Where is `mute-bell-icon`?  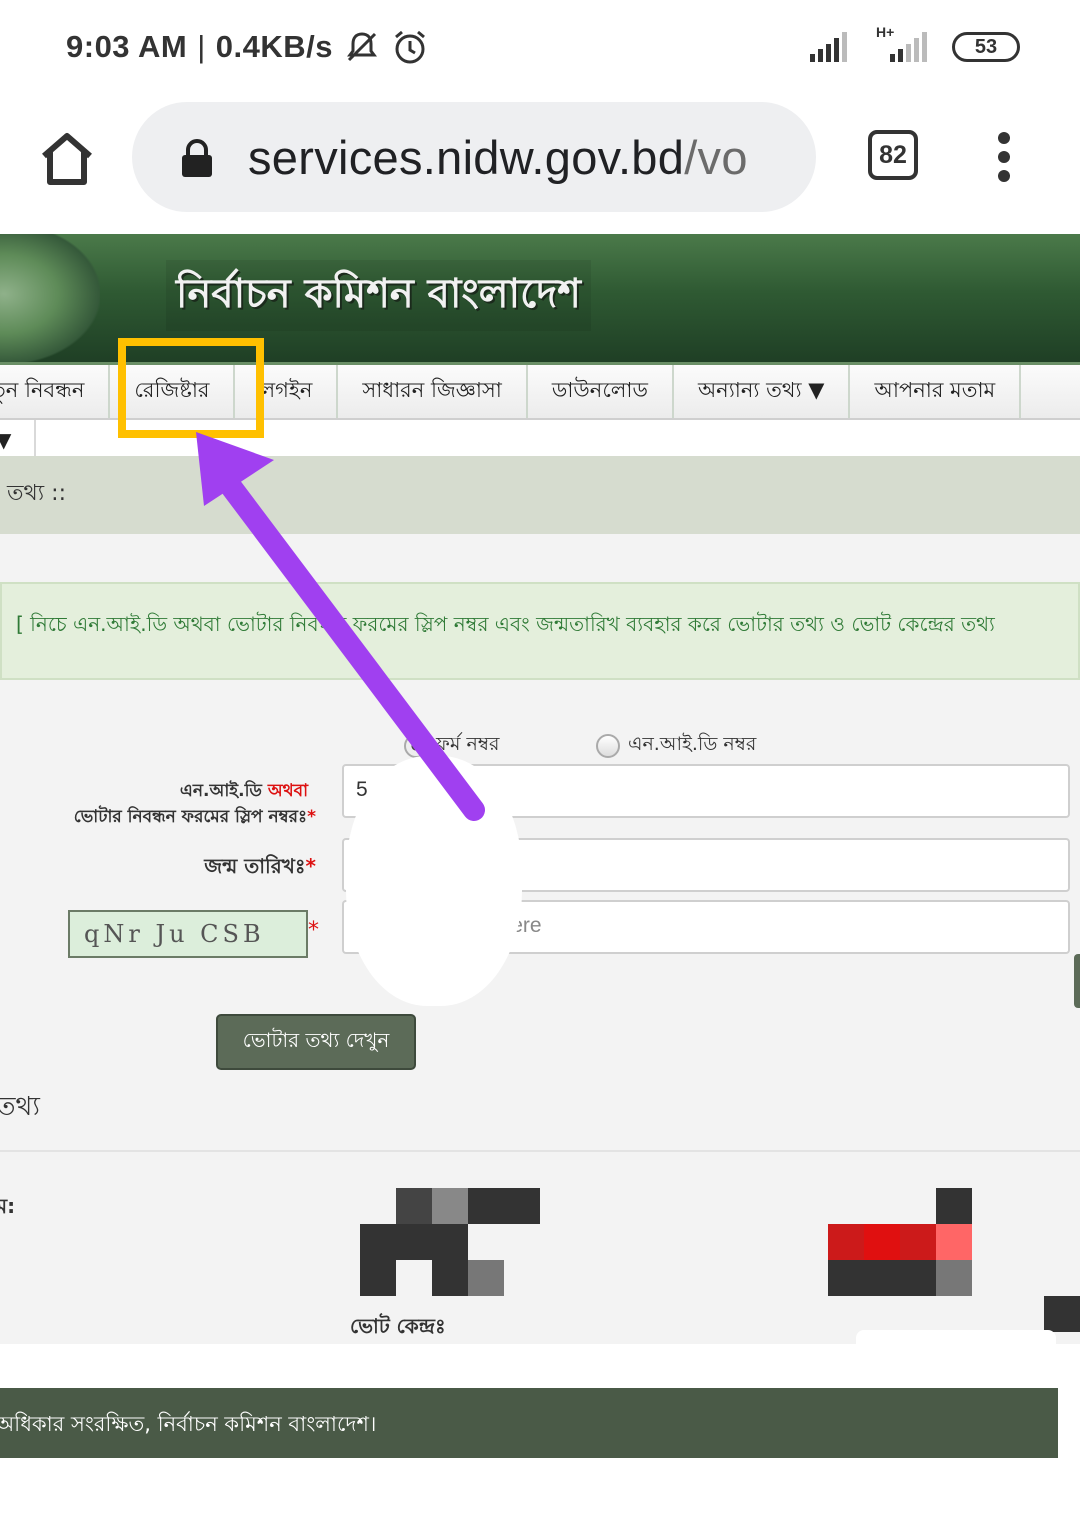 mute-bell-icon is located at coordinates (362, 47).